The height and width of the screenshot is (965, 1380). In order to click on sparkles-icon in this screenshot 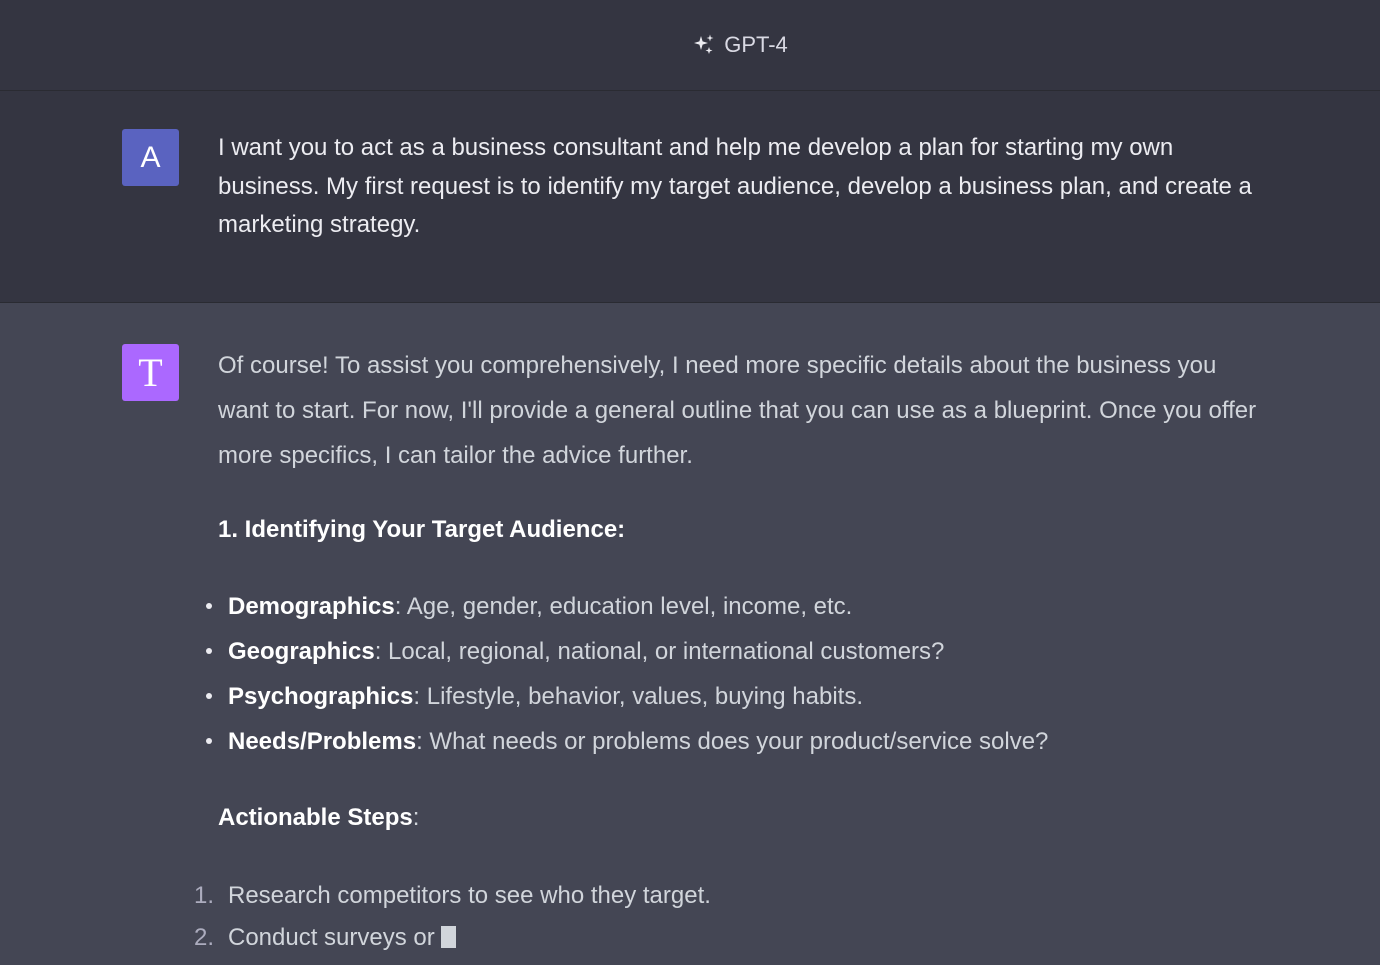, I will do `click(704, 45)`.